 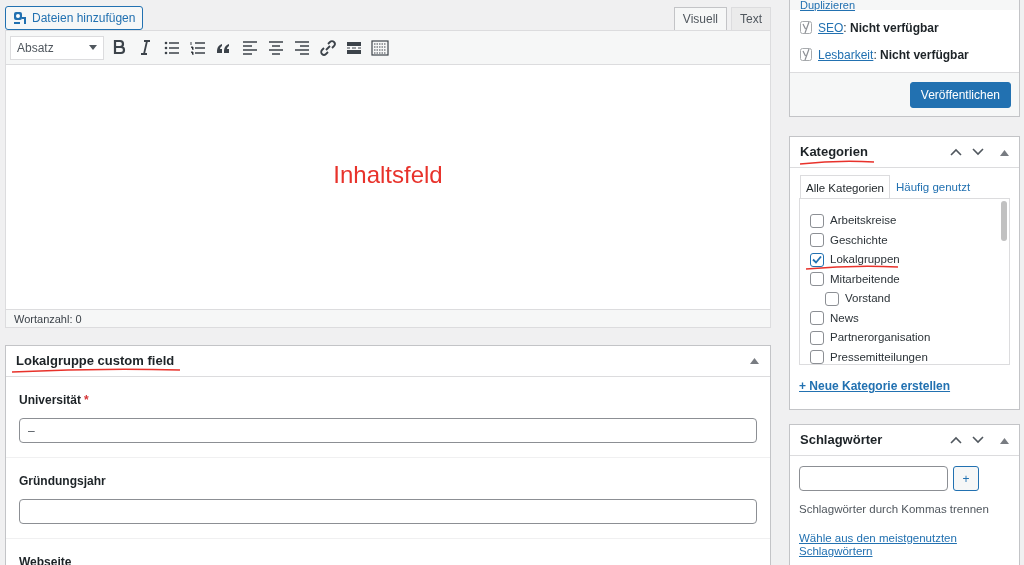 I want to click on category-tab: Häufig genutzt, so click(x=933, y=186).